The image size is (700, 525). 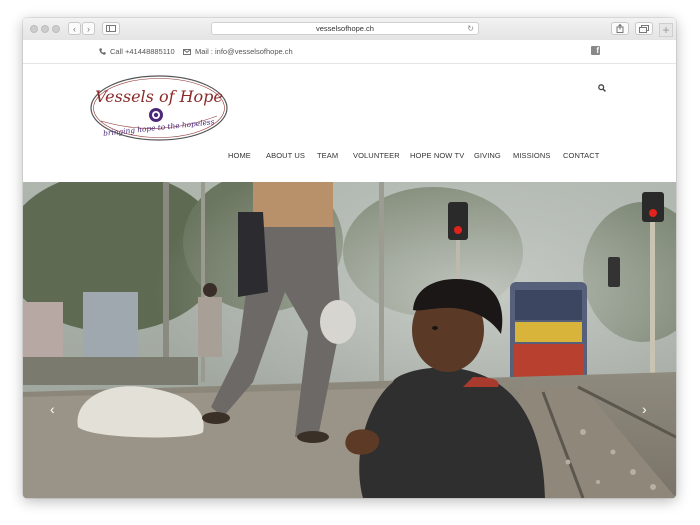 I want to click on plus-icon: +, so click(x=666, y=30).